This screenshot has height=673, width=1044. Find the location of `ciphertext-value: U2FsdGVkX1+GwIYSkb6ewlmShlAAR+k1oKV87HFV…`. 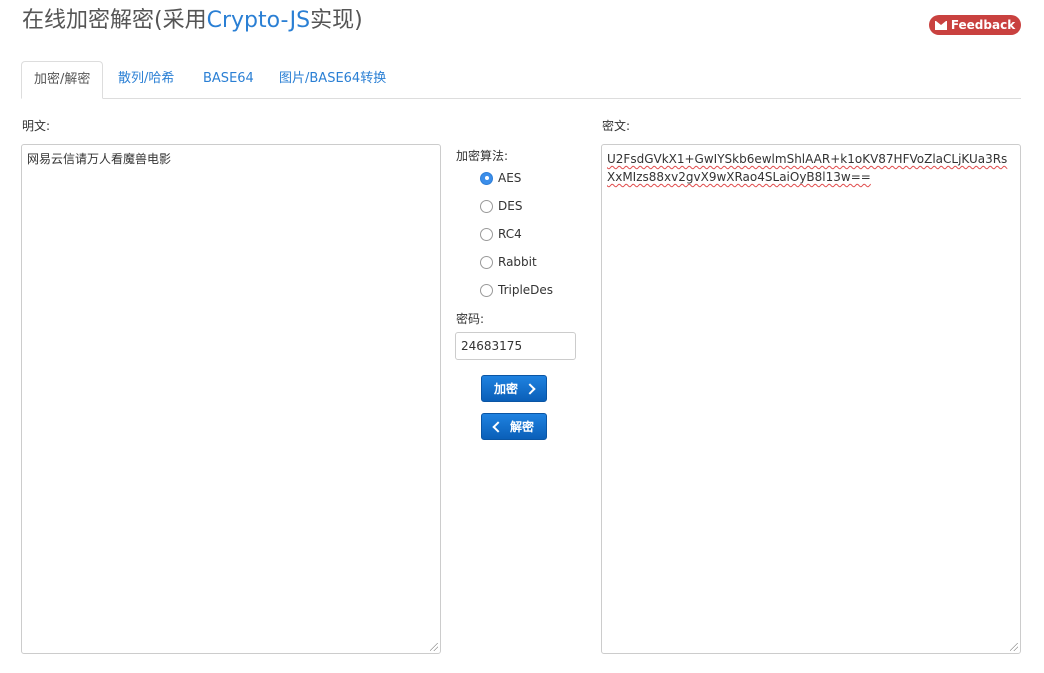

ciphertext-value: U2FsdGVkX1+GwIYSkb6ewlmShlAAR+k1oKV87HFV… is located at coordinates (807, 168).